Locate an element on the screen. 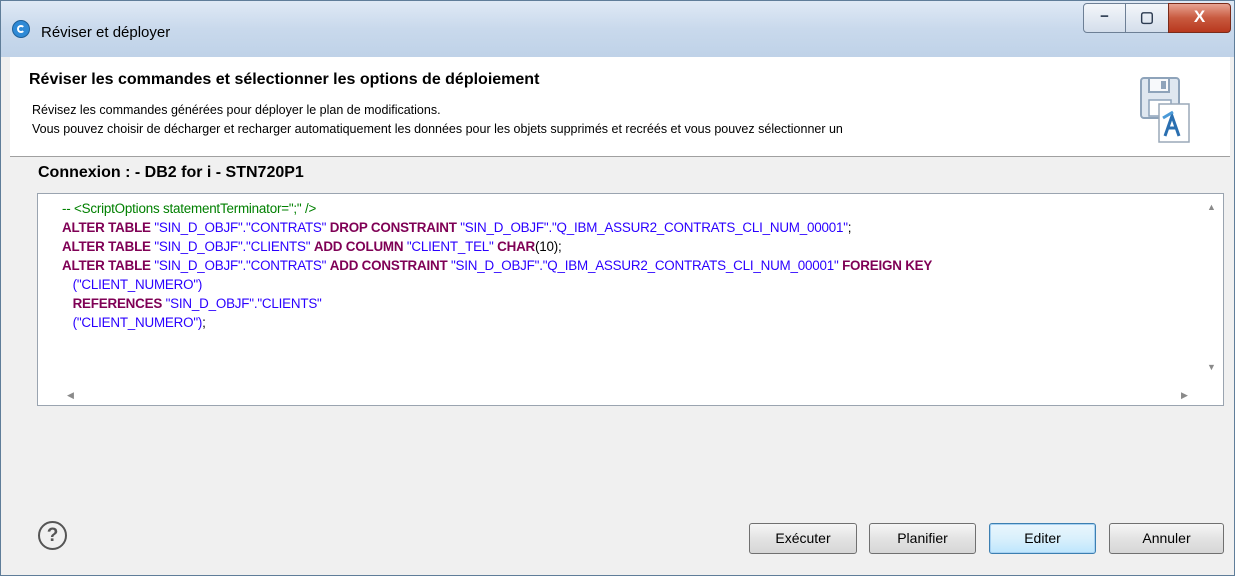 This screenshot has height=578, width=1237. deploy-wizard-icon is located at coordinates (1165, 110).